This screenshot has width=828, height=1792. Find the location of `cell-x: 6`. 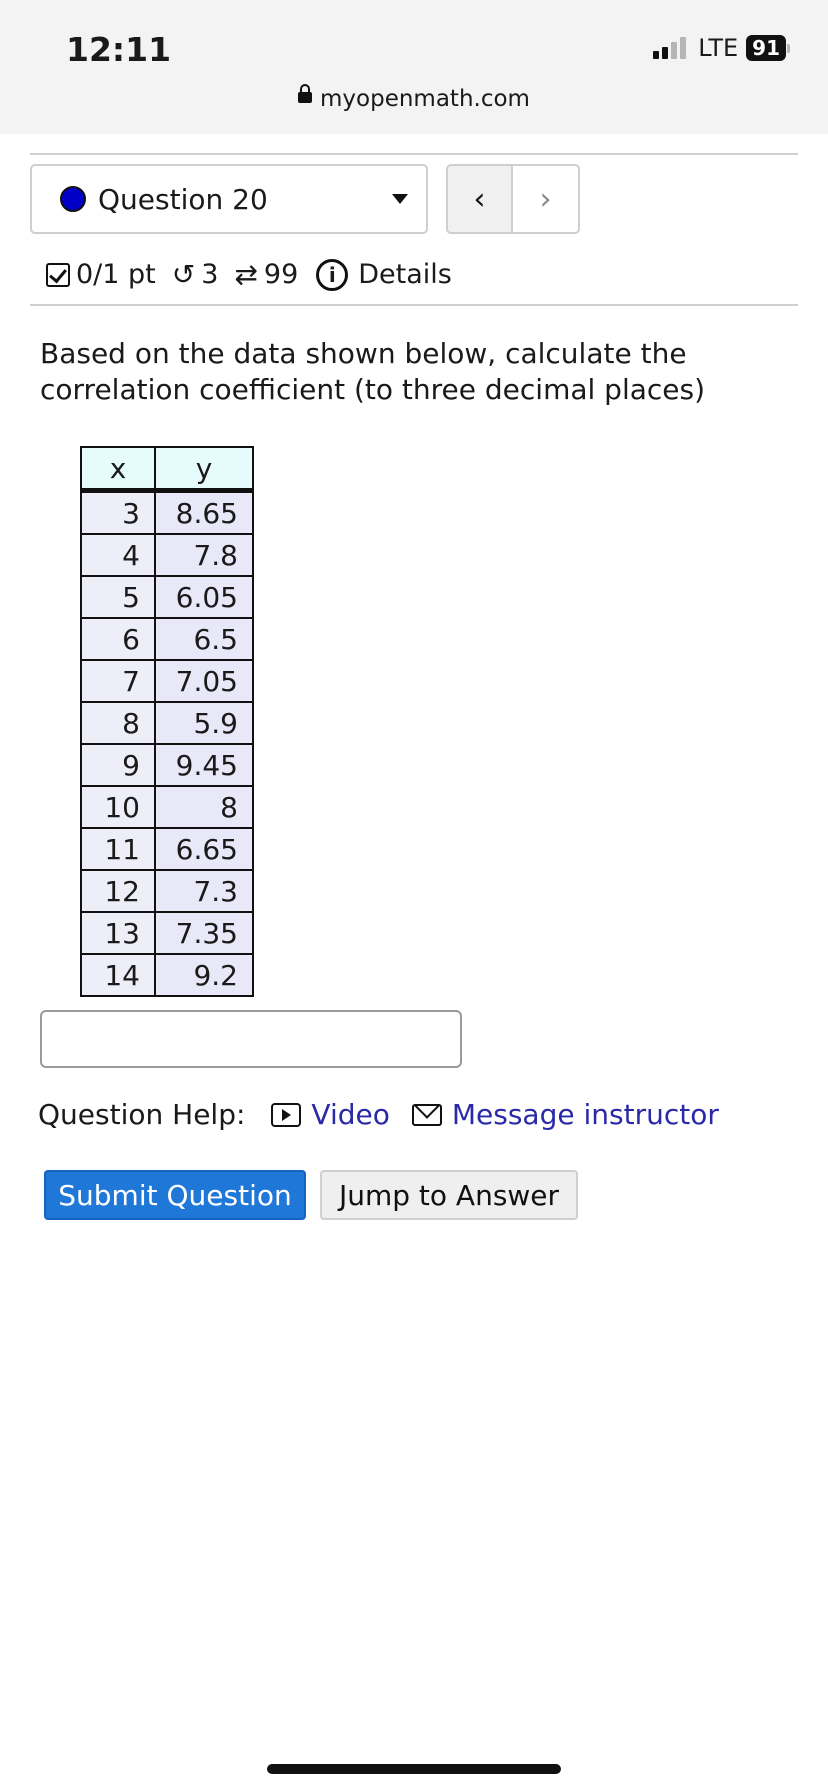

cell-x: 6 is located at coordinates (118, 639).